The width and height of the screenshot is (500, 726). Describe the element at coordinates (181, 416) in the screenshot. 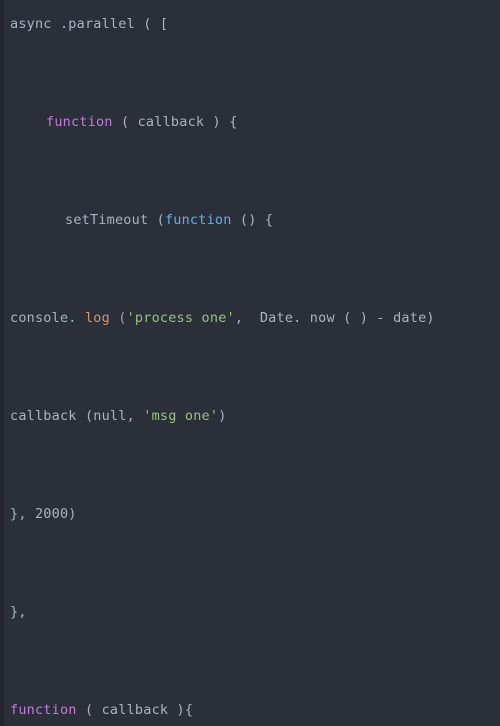

I see `code-token: 'msg one'` at that location.